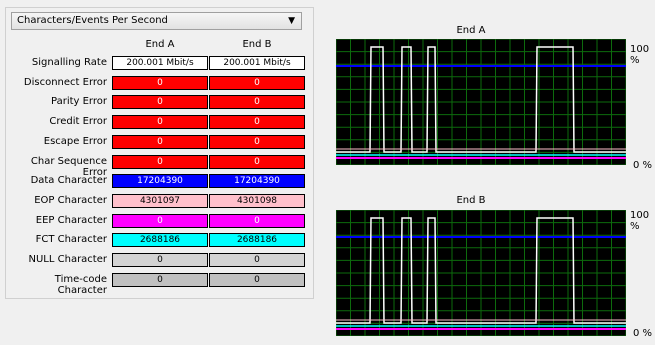 The height and width of the screenshot is (345, 655). What do you see at coordinates (257, 200) in the screenshot?
I see `value-cell-end-b: 4301098` at bounding box center [257, 200].